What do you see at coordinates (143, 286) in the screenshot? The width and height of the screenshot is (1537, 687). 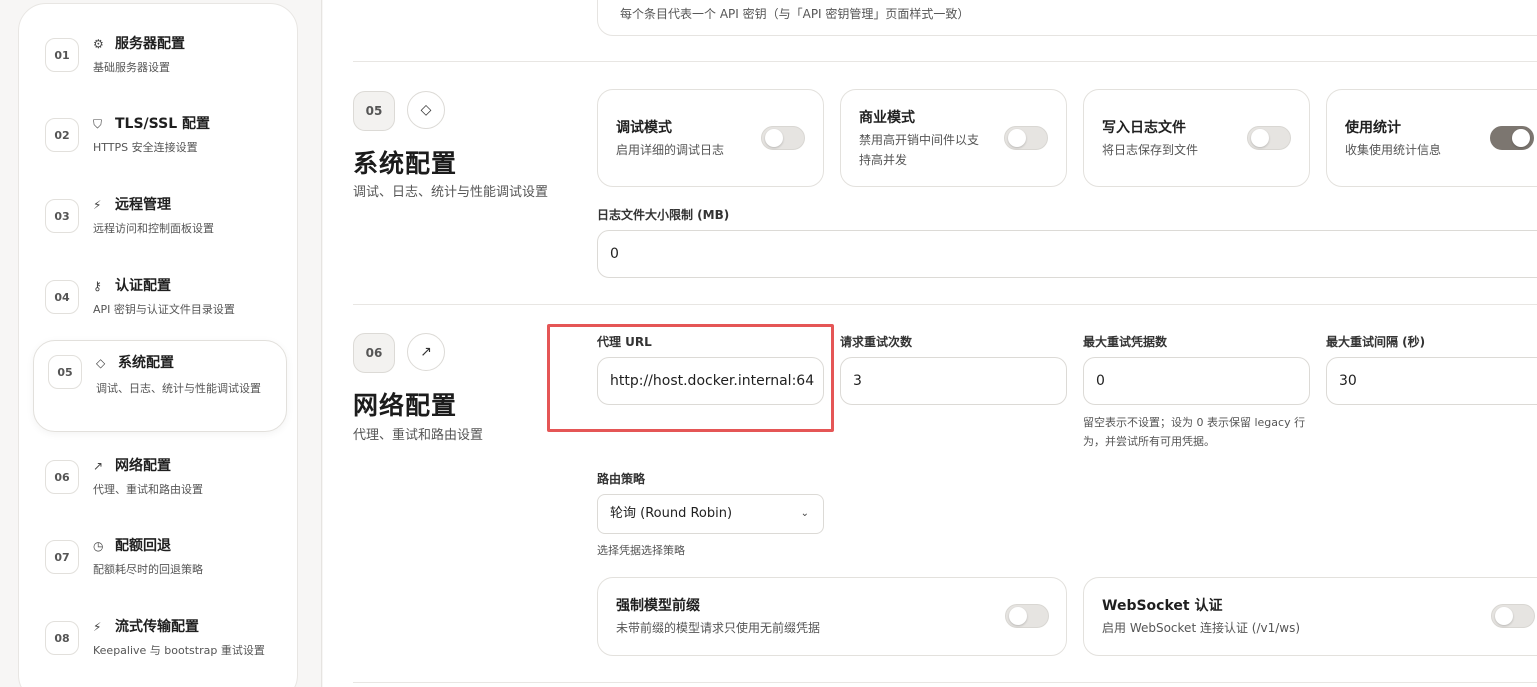 I see `sidebar-item-label: 认证配置` at bounding box center [143, 286].